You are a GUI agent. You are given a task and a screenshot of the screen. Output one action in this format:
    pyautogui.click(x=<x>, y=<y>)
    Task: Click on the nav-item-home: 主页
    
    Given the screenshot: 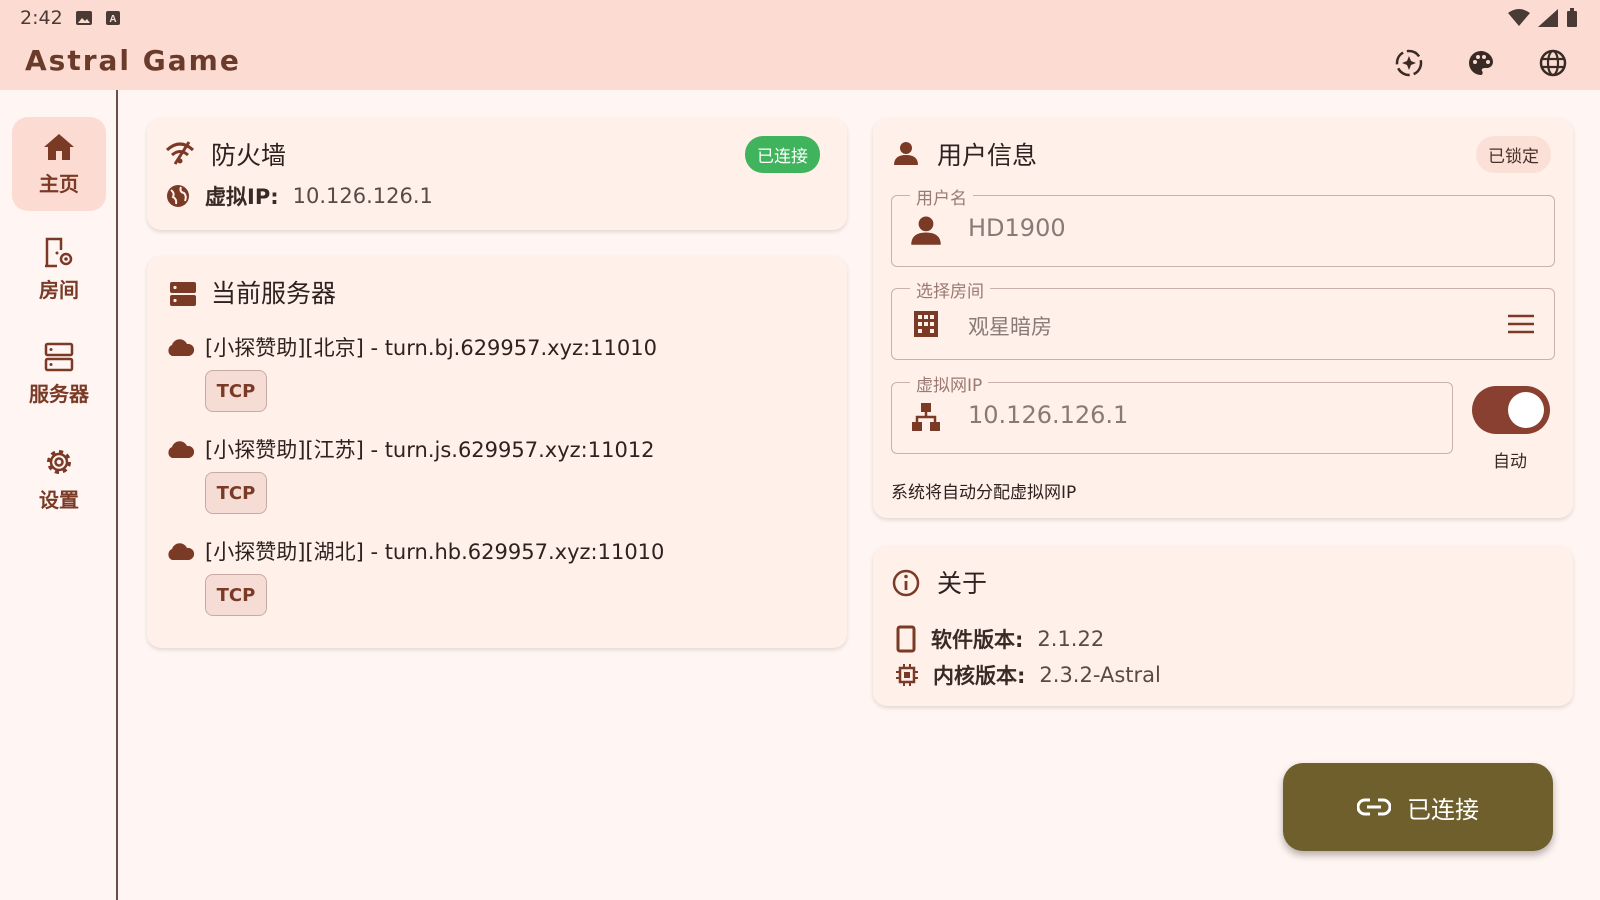 What is the action you would take?
    pyautogui.click(x=59, y=164)
    